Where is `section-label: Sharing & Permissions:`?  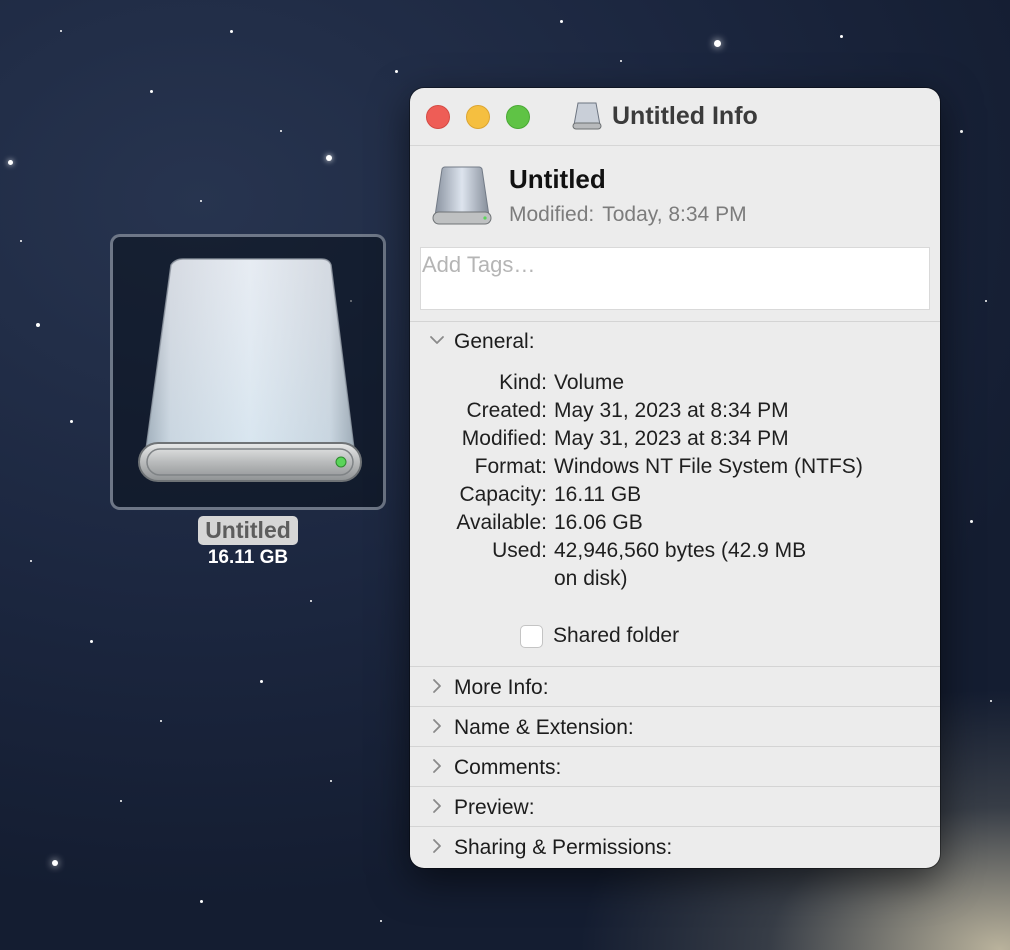
section-label: Sharing & Permissions: is located at coordinates (563, 847).